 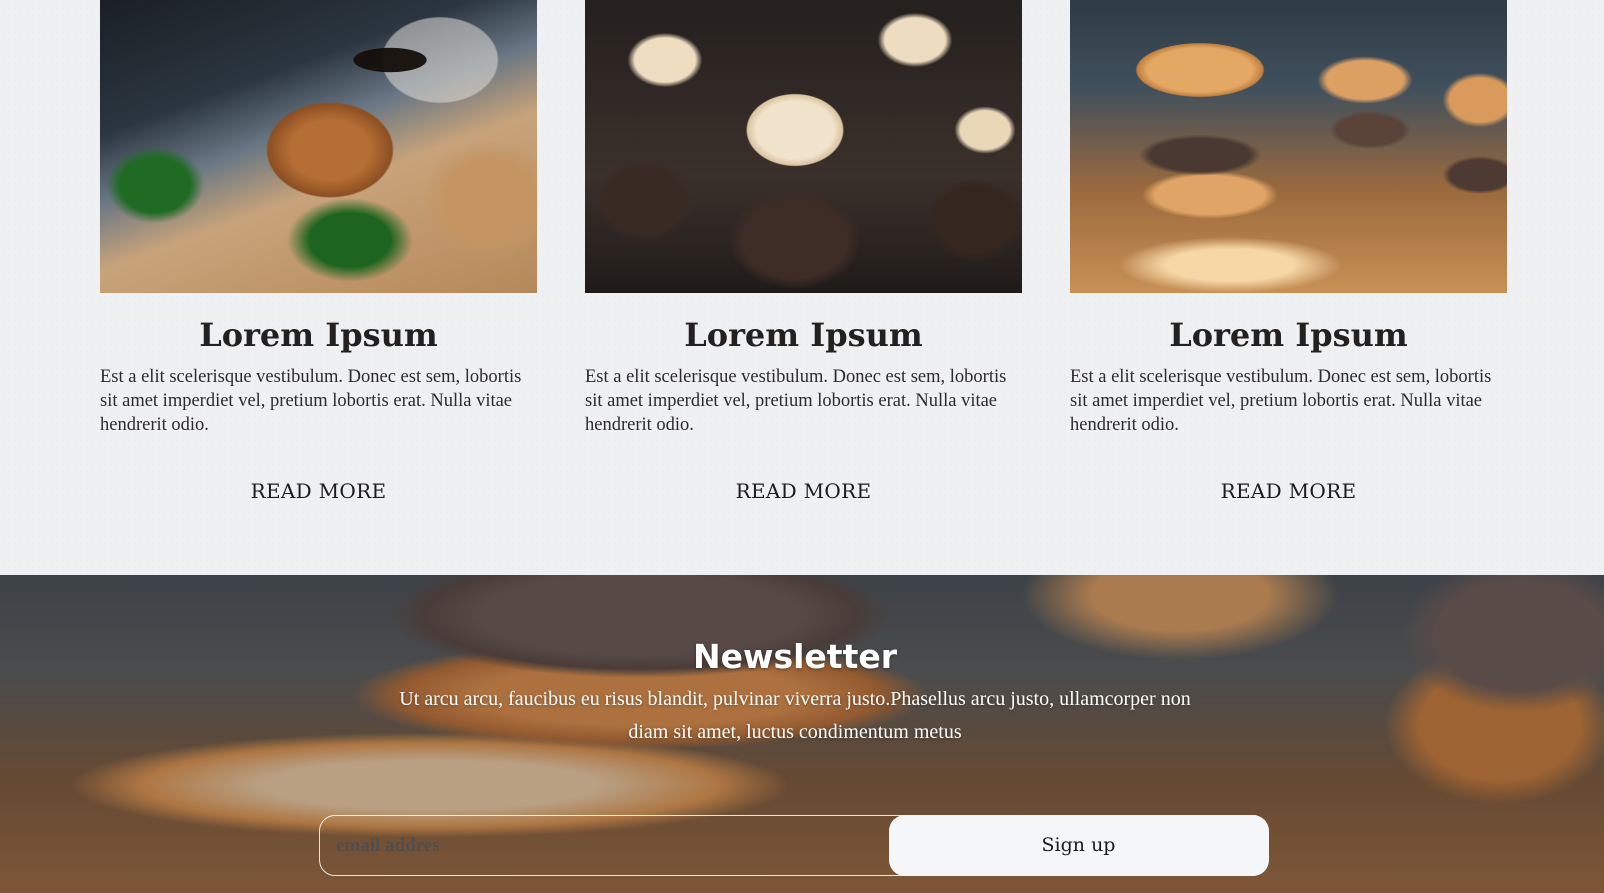 What do you see at coordinates (795, 656) in the screenshot?
I see `newsletter-title: Newsletter` at bounding box center [795, 656].